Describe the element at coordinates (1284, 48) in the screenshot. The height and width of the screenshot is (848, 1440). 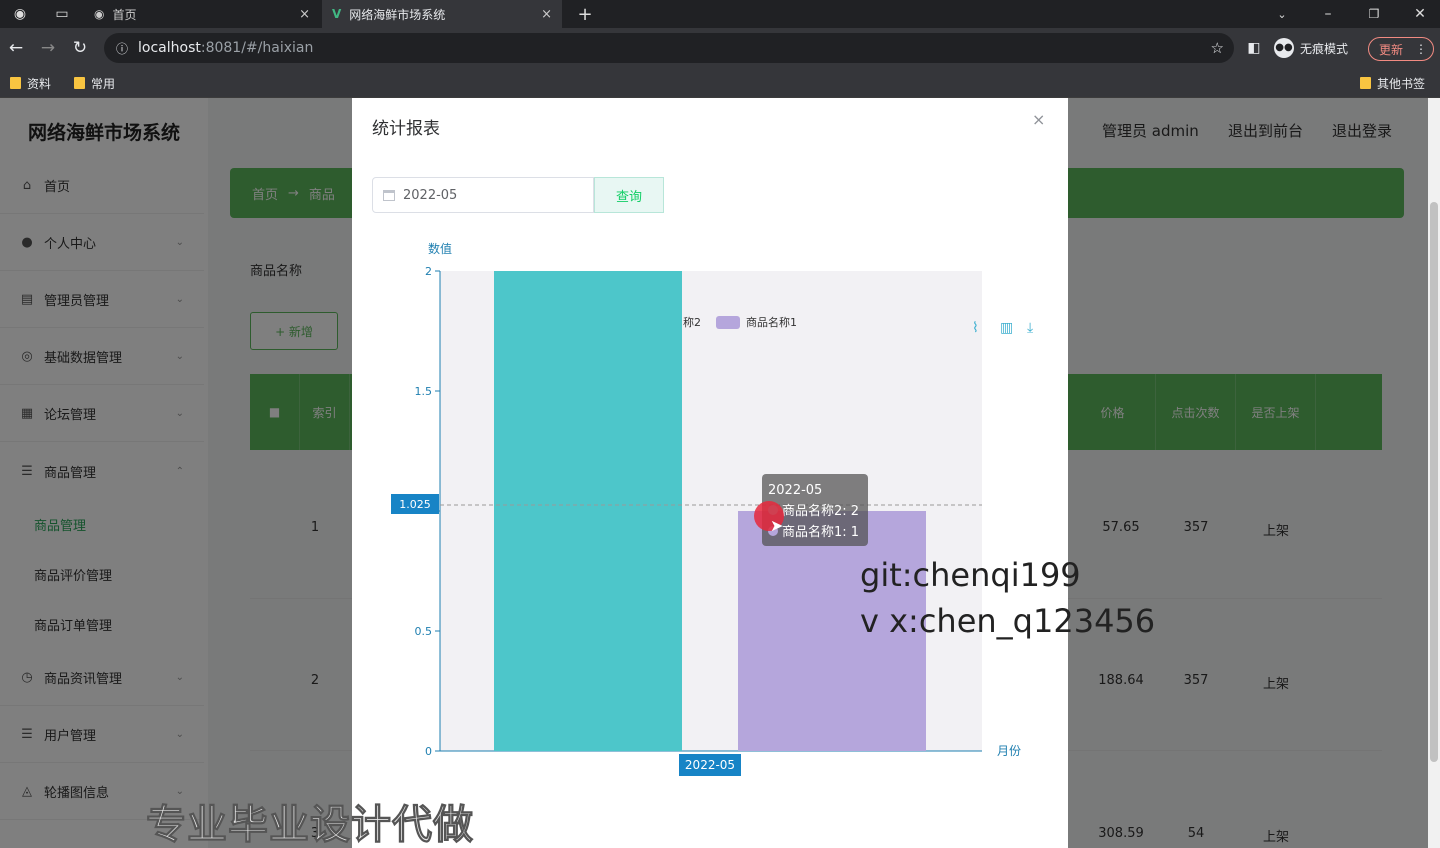
I see `incognito-icon: ●●` at that location.